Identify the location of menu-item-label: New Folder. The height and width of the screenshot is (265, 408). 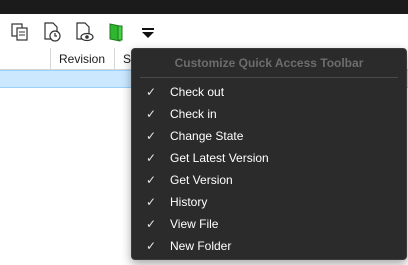
(201, 246).